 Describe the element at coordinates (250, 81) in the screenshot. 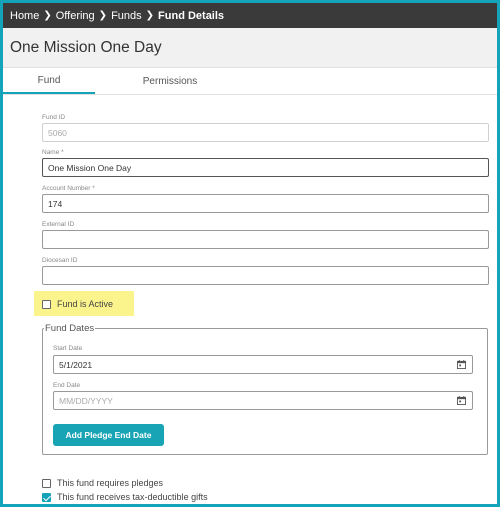

I see `tab-bar: Fund Permissions` at that location.